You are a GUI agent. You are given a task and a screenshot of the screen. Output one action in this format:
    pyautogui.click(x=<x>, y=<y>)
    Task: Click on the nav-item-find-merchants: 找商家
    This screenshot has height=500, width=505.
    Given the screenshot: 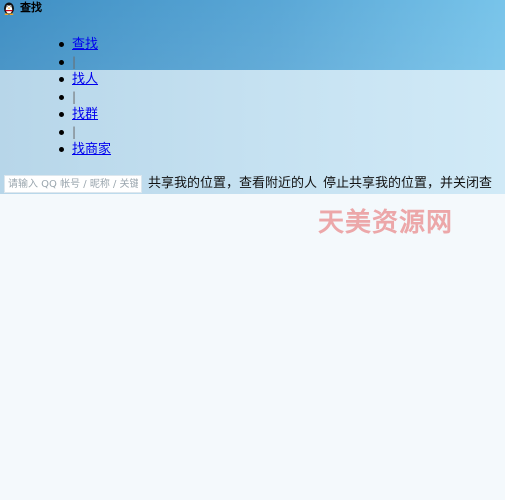 What is the action you would take?
    pyautogui.click(x=75, y=150)
    